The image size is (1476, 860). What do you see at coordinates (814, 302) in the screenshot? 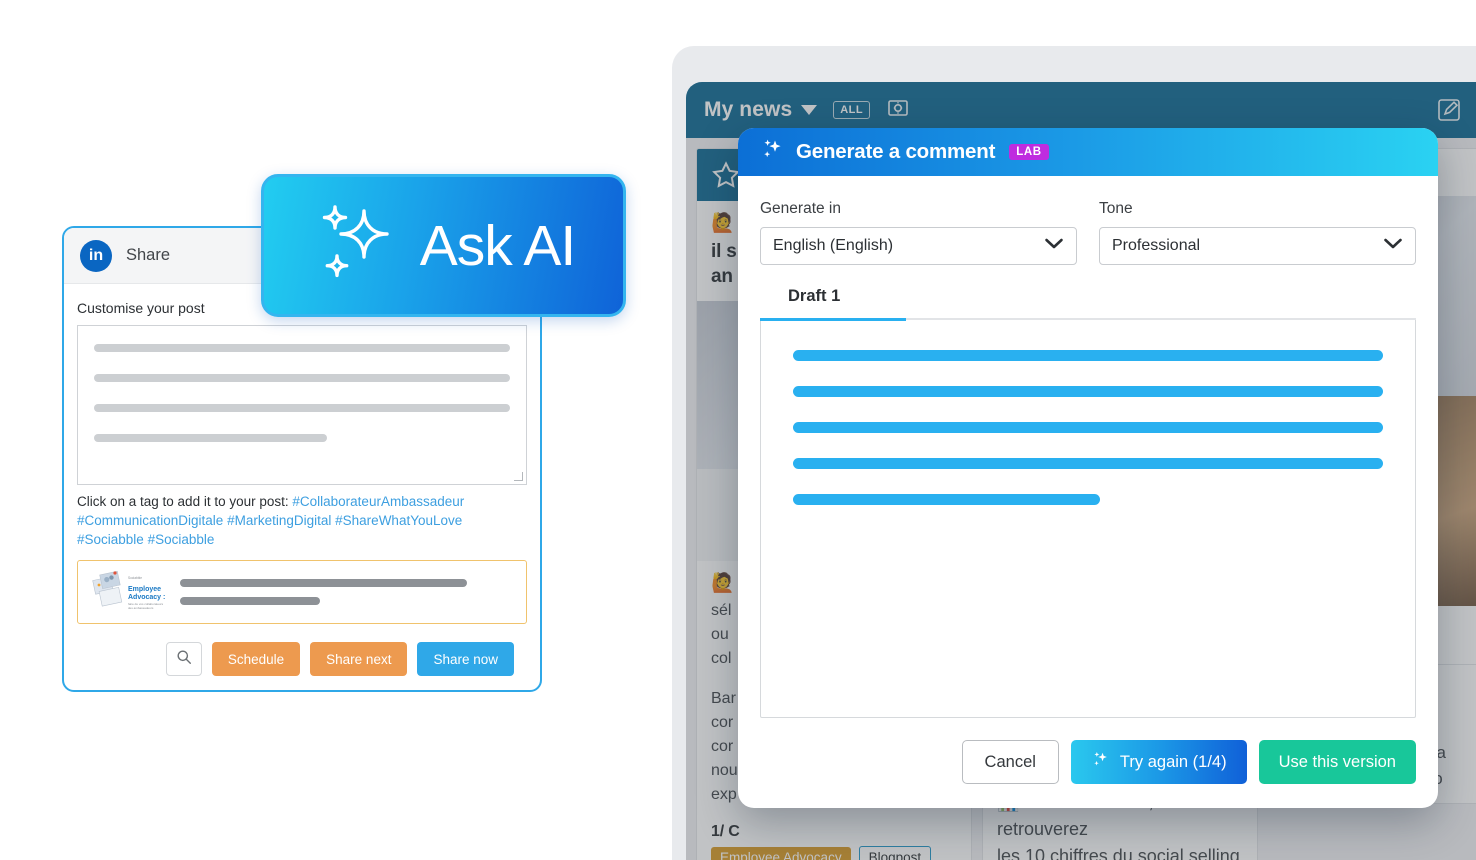
I see `tab-draft-1: Draft 1` at bounding box center [814, 302].